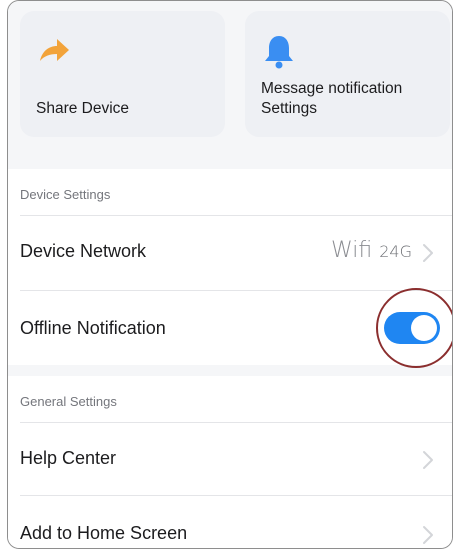 This screenshot has width=455, height=551. Describe the element at coordinates (347, 74) in the screenshot. I see `message-notification-card: Message notification Settings` at that location.